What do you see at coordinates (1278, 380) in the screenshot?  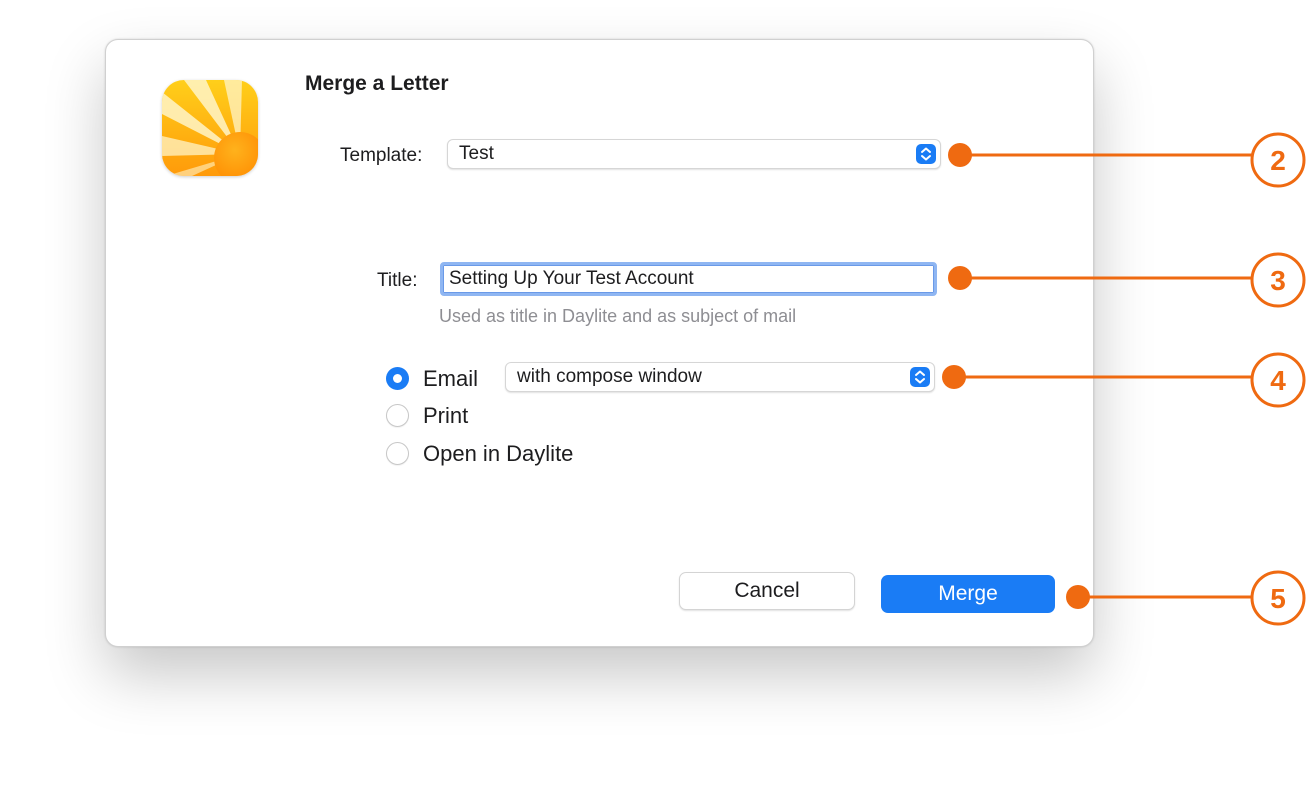 I see `callout-4-number: 4` at bounding box center [1278, 380].